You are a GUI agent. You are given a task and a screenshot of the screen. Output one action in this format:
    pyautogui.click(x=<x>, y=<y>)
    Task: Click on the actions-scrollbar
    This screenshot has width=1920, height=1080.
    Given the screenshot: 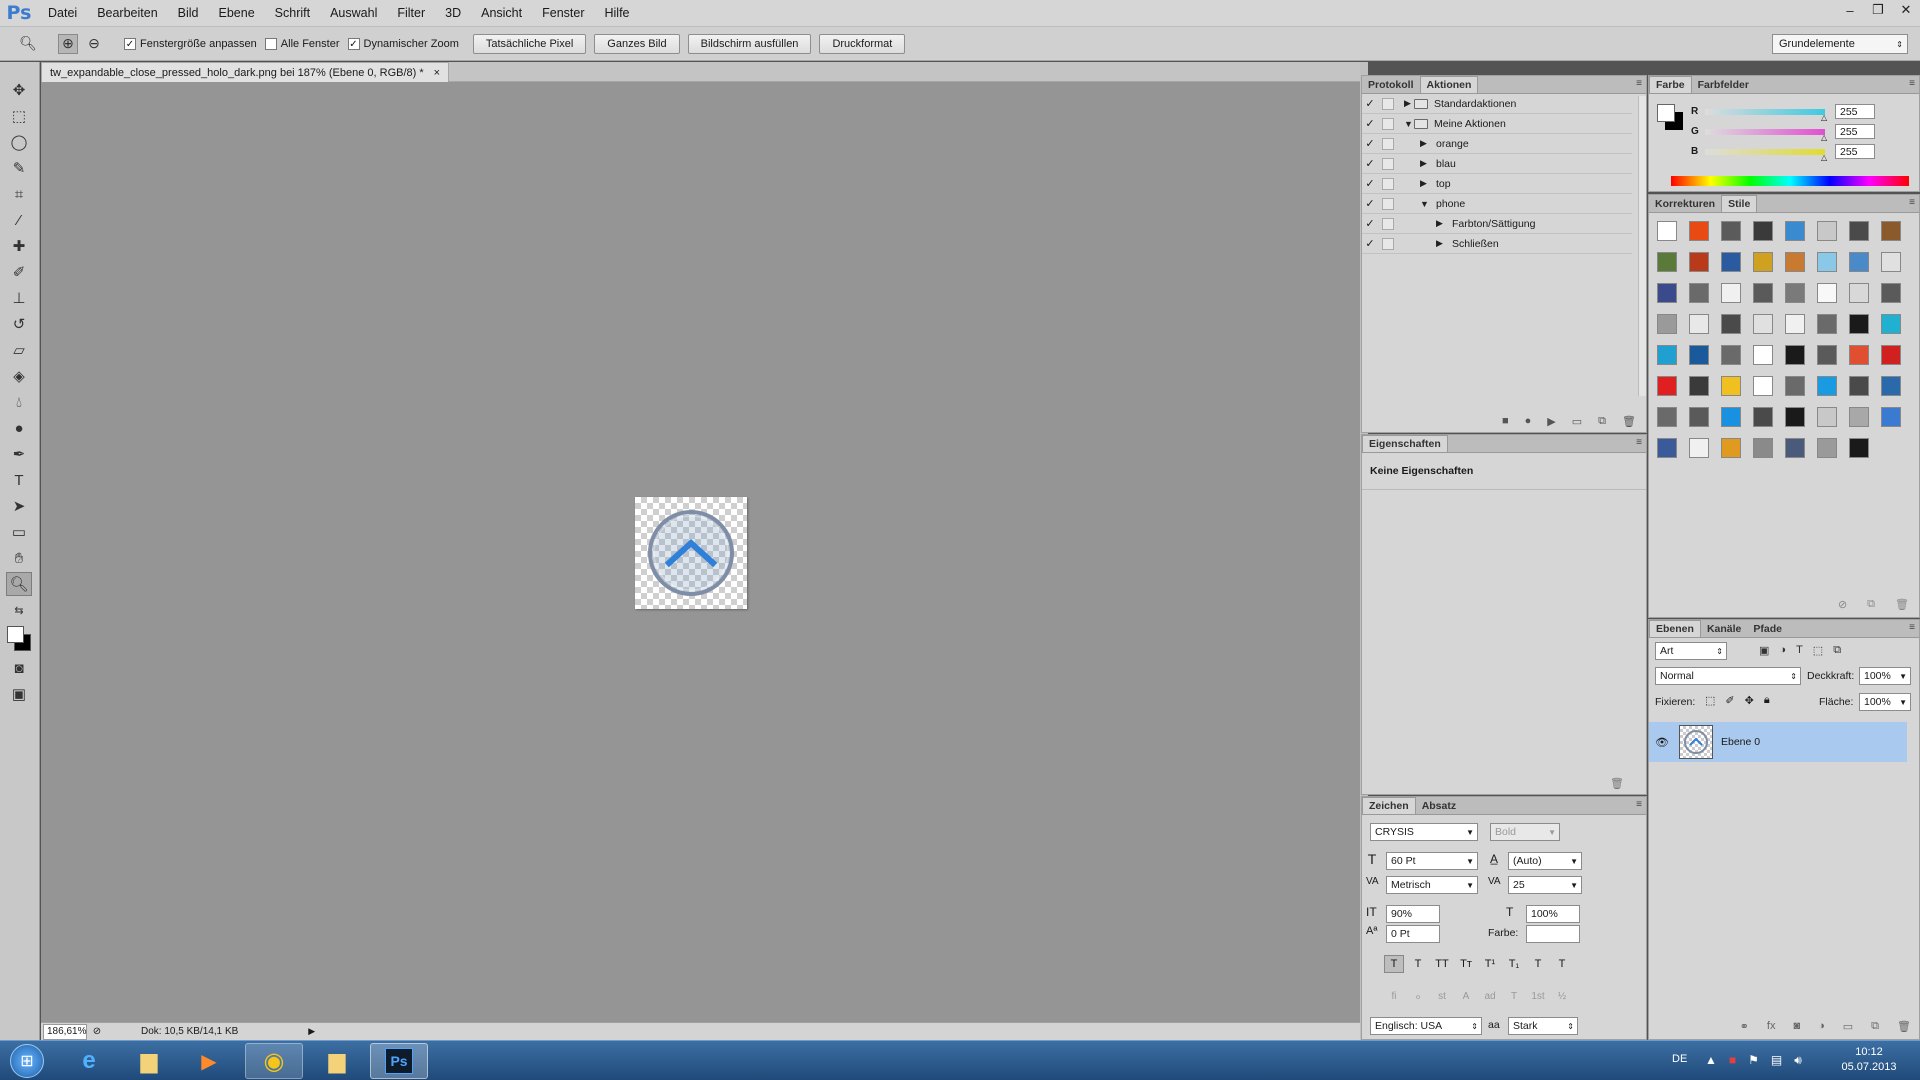 What is the action you would take?
    pyautogui.click(x=1642, y=246)
    